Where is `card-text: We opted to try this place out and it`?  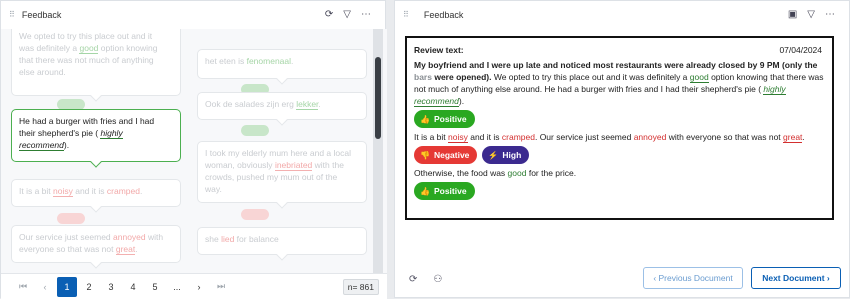 card-text: We opted to try this place out and it is located at coordinates (86, 36).